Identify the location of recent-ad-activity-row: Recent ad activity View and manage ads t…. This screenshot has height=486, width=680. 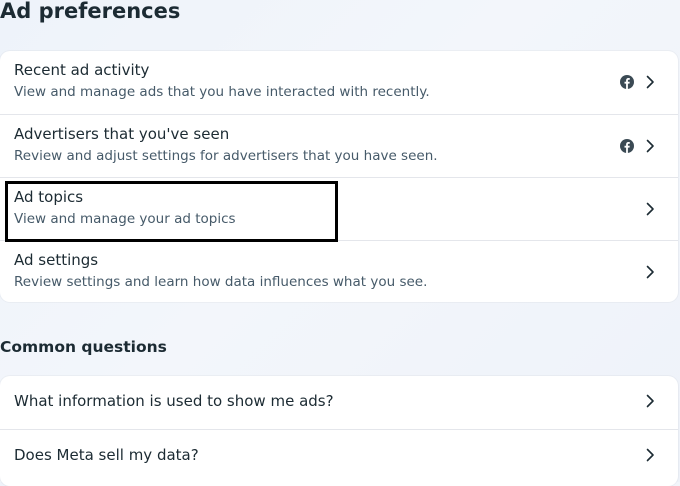
(339, 82).